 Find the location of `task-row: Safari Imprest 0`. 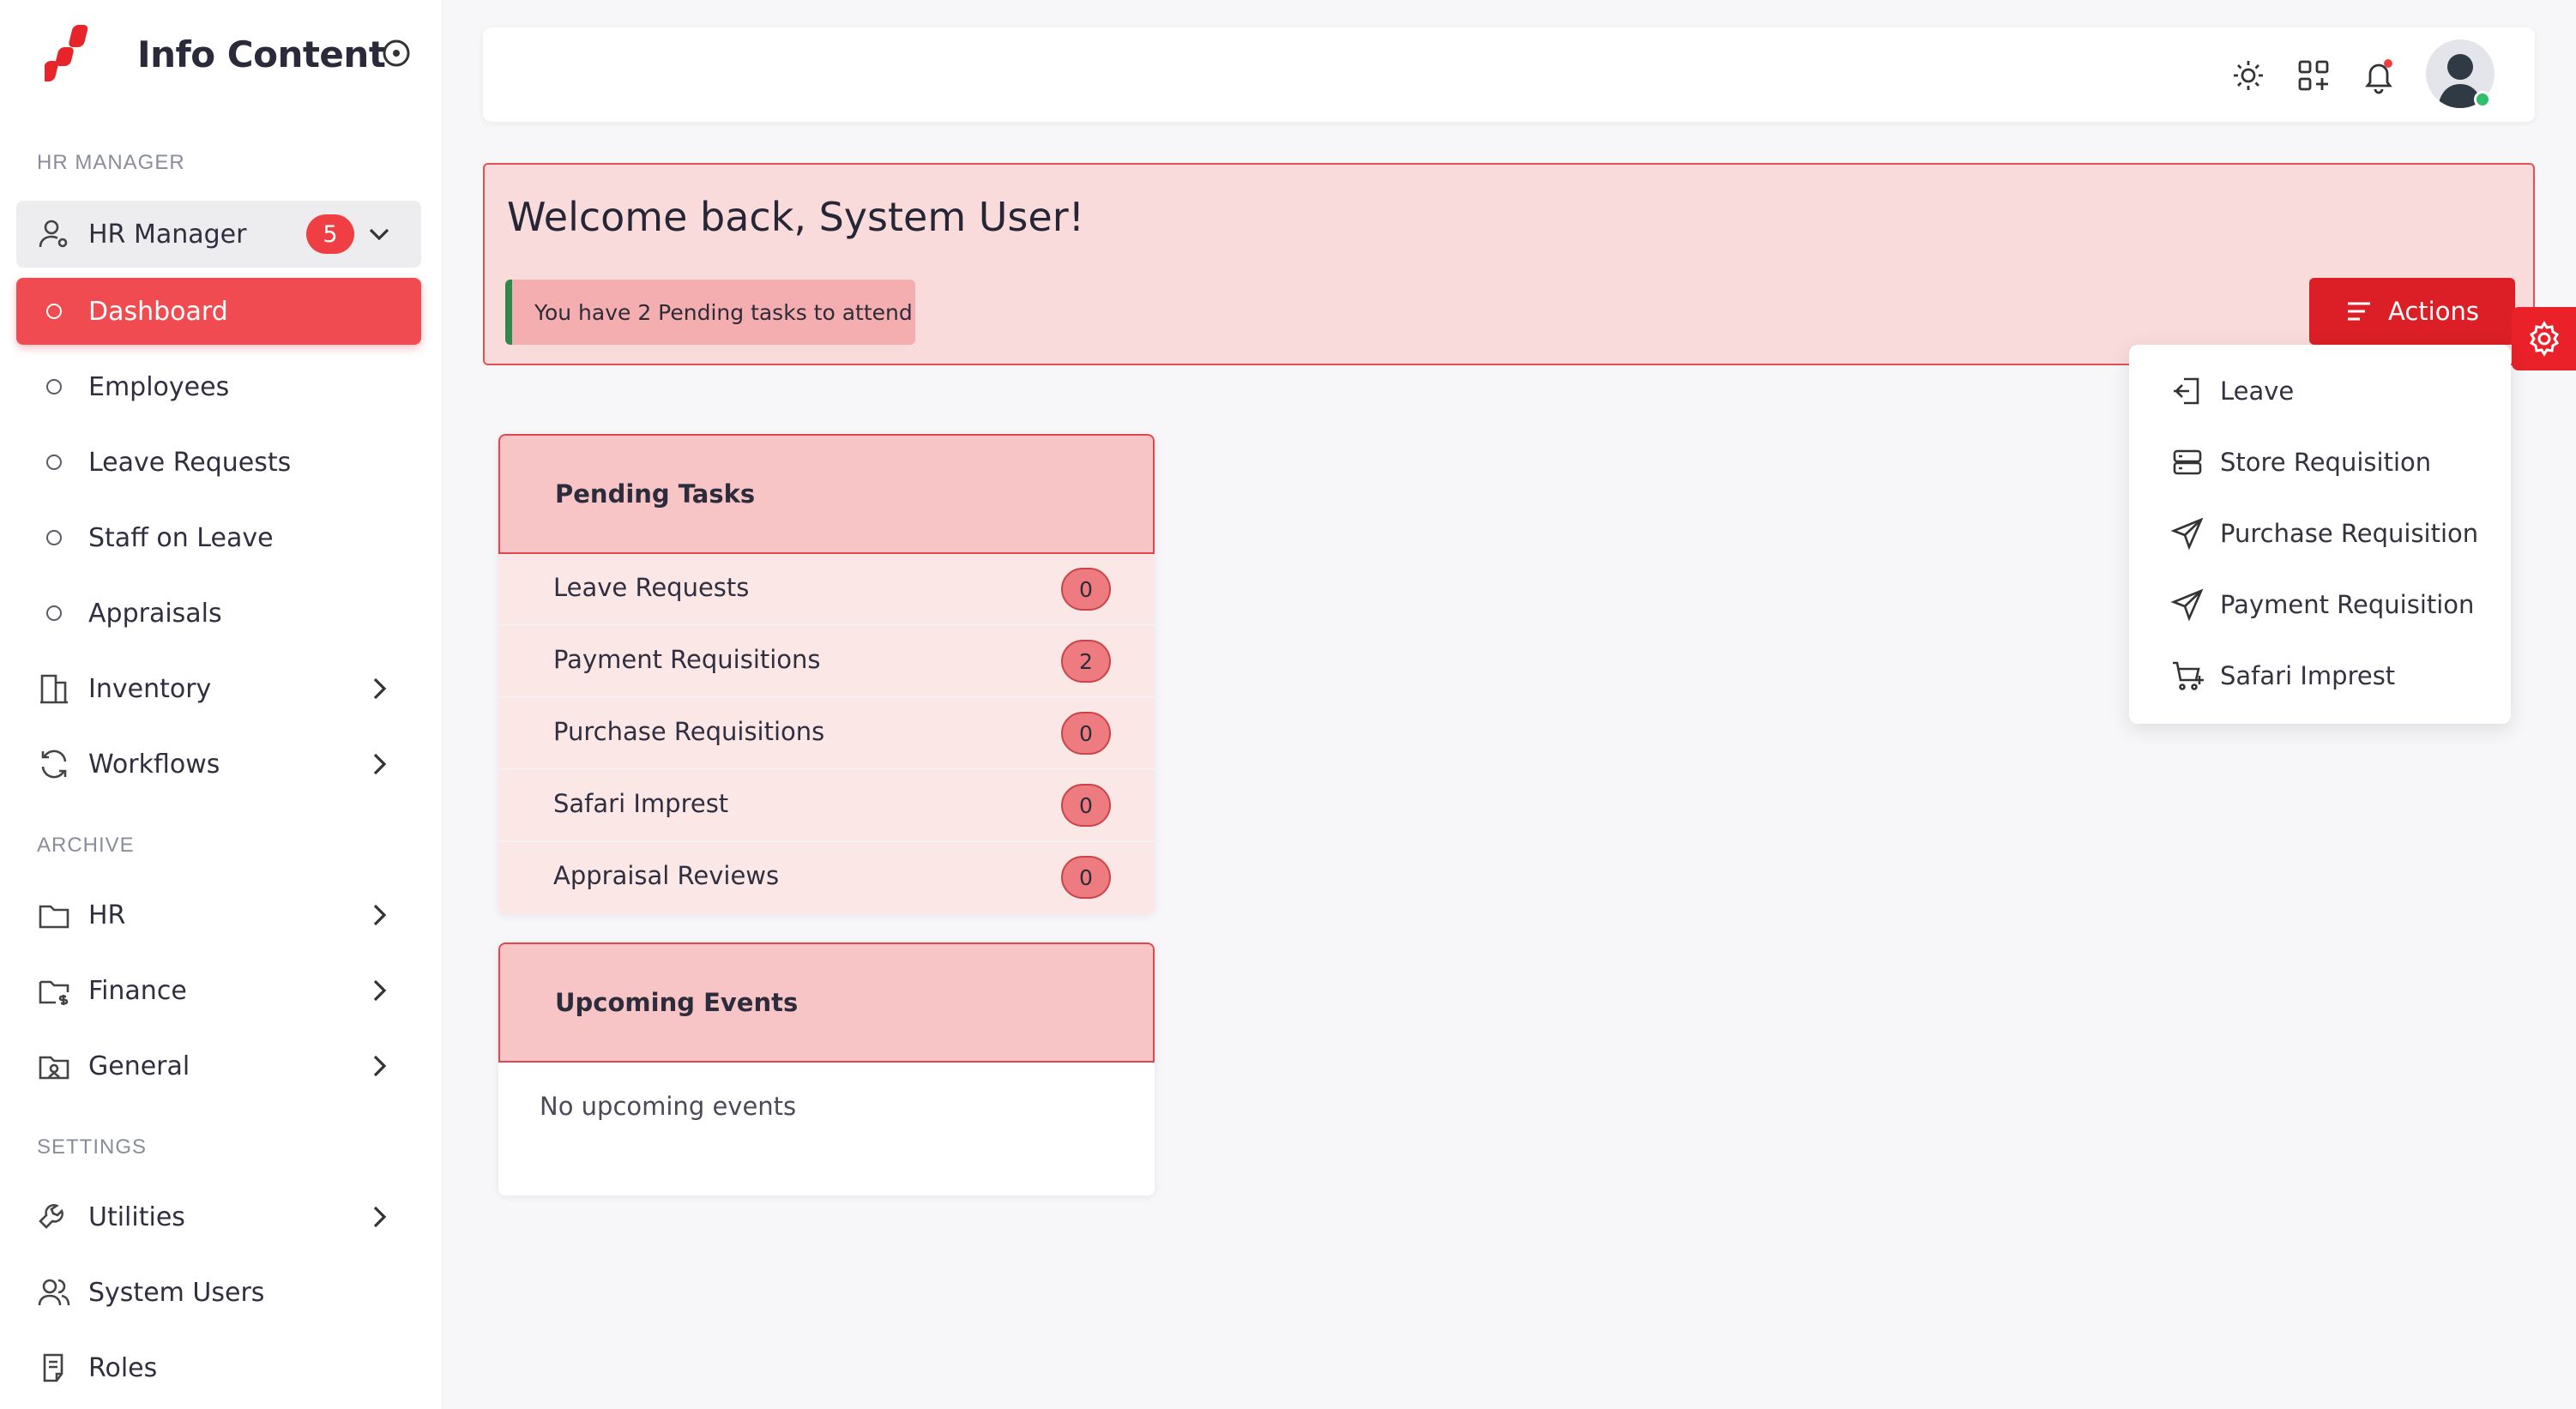

task-row: Safari Imprest 0 is located at coordinates (826, 806).